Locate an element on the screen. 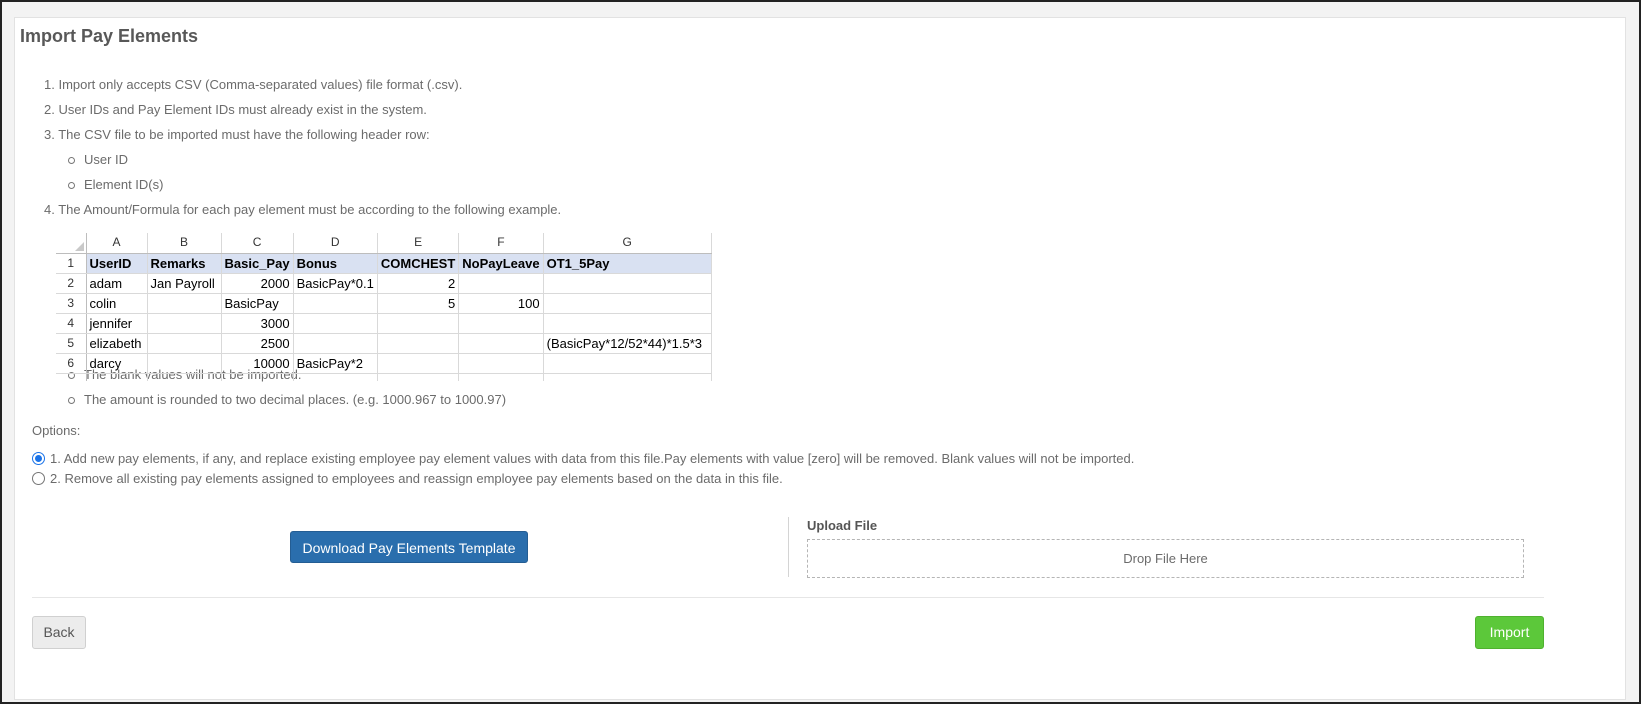 The height and width of the screenshot is (704, 1641). row-number: 6 is located at coordinates (71, 363).